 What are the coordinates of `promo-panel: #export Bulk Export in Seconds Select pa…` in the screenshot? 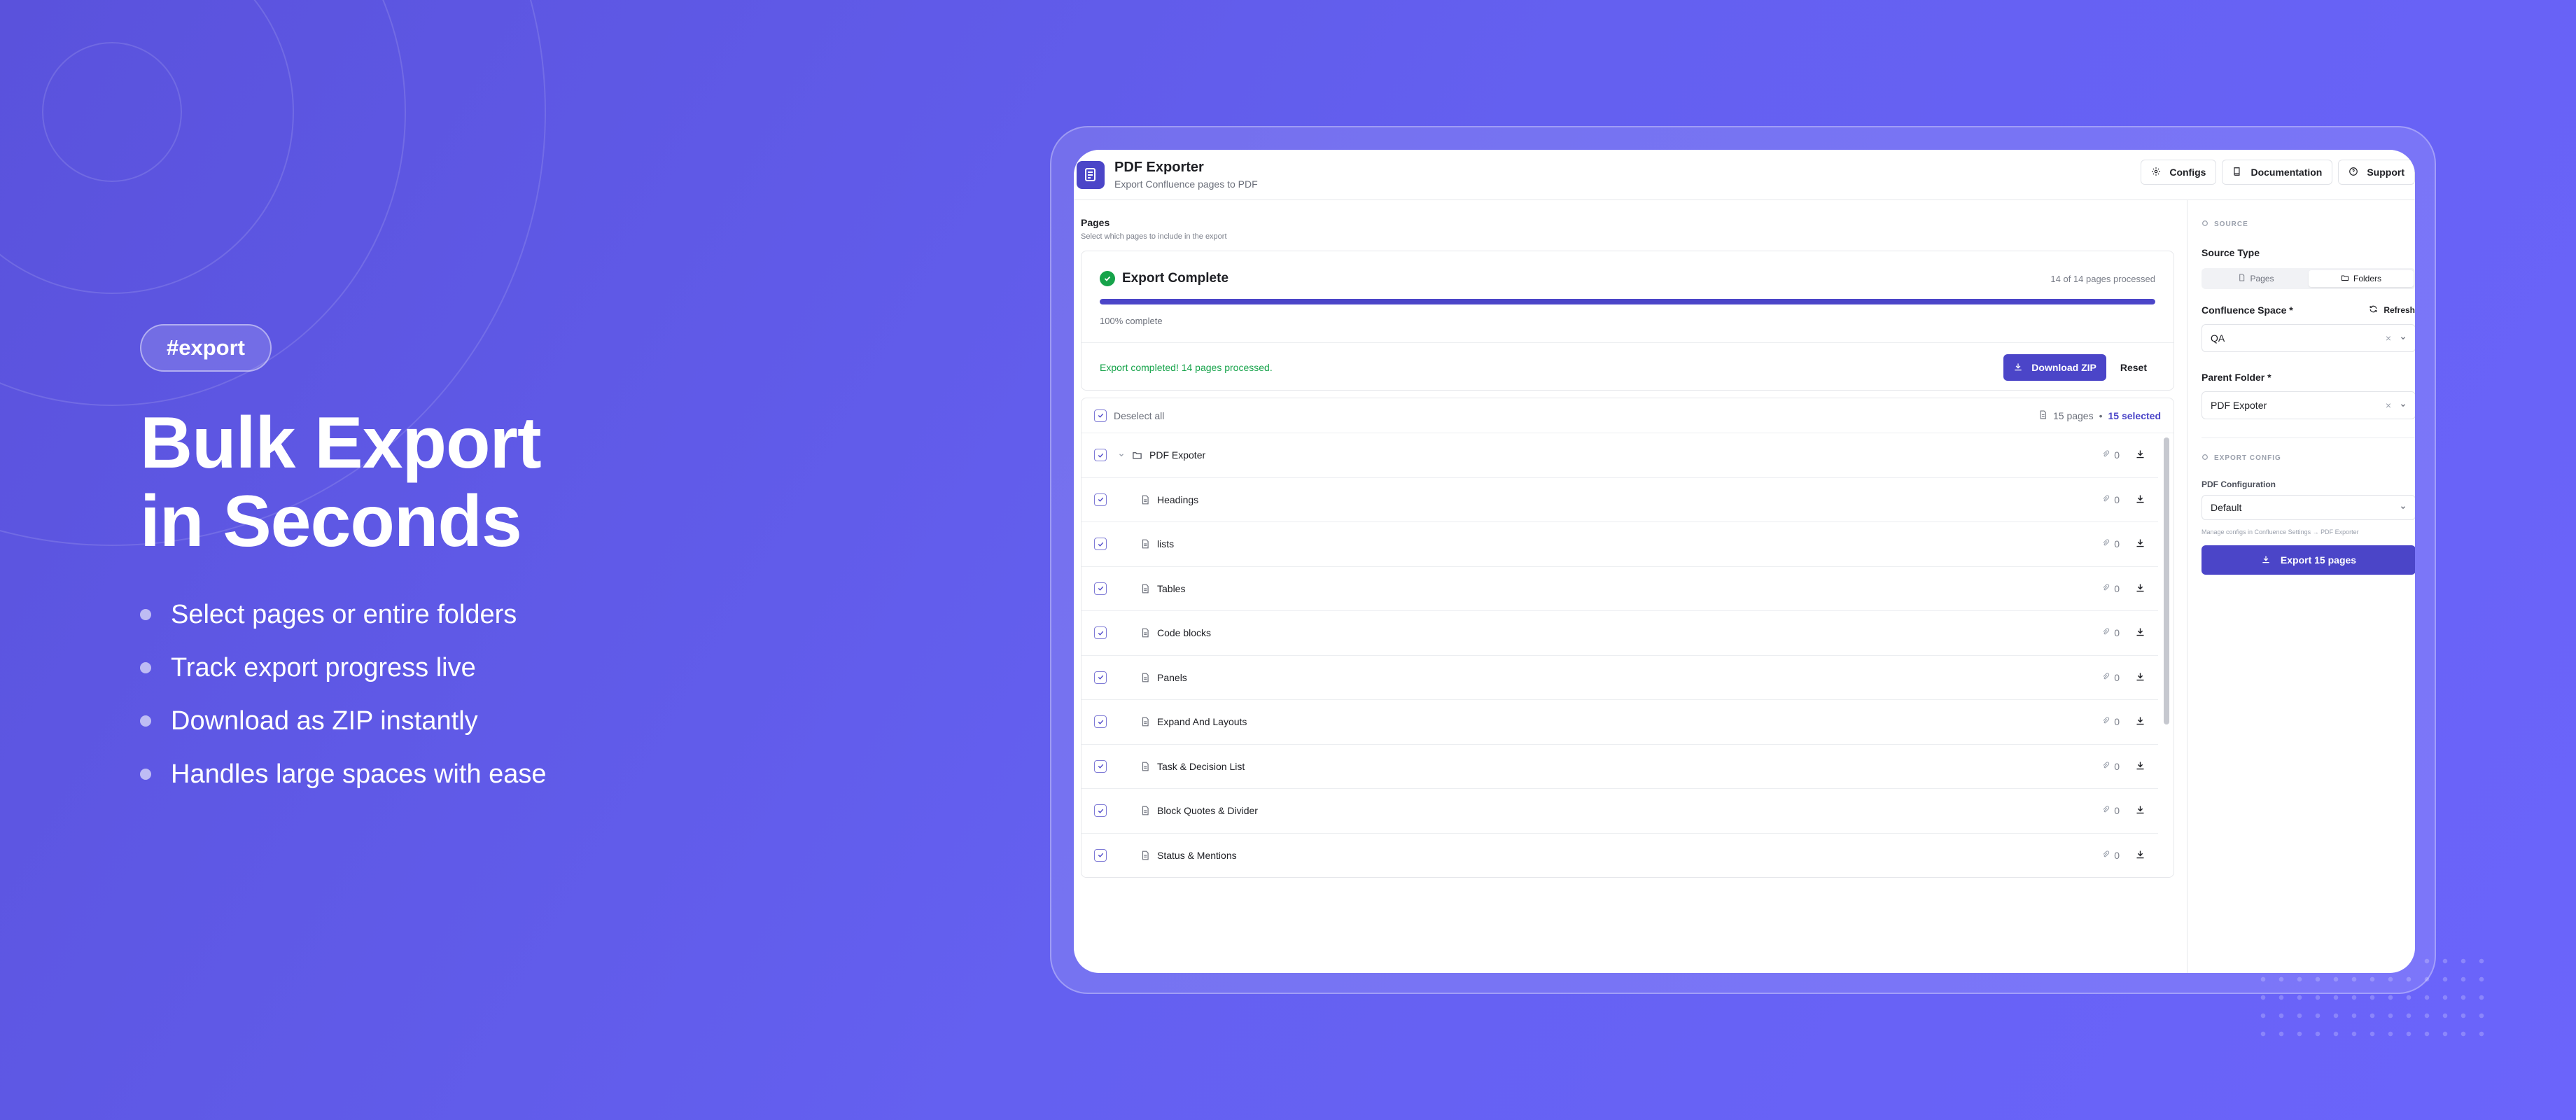 It's located at (406, 567).